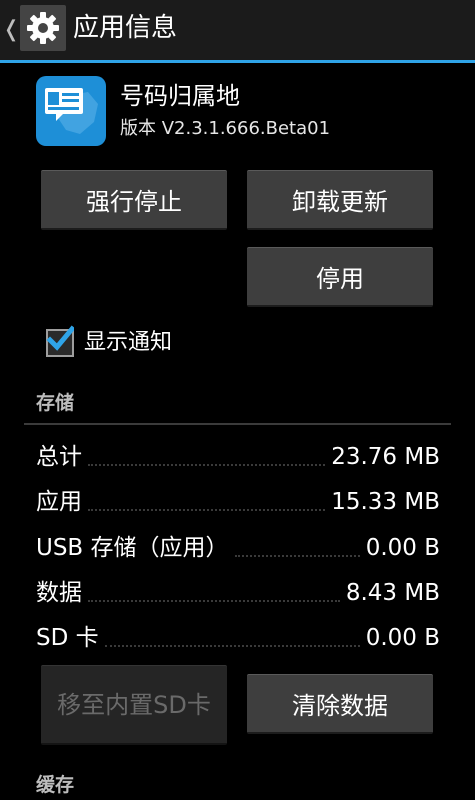 This screenshot has height=800, width=475. Describe the element at coordinates (385, 457) in the screenshot. I see `storage-row-value: 23.76 MB` at that location.